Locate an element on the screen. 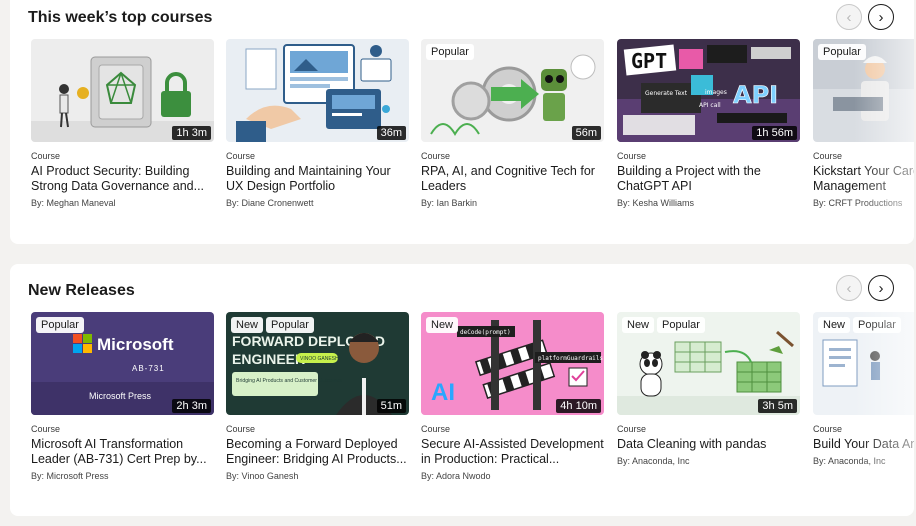  publisher-text: Microsoft Press is located at coordinates (120, 396).